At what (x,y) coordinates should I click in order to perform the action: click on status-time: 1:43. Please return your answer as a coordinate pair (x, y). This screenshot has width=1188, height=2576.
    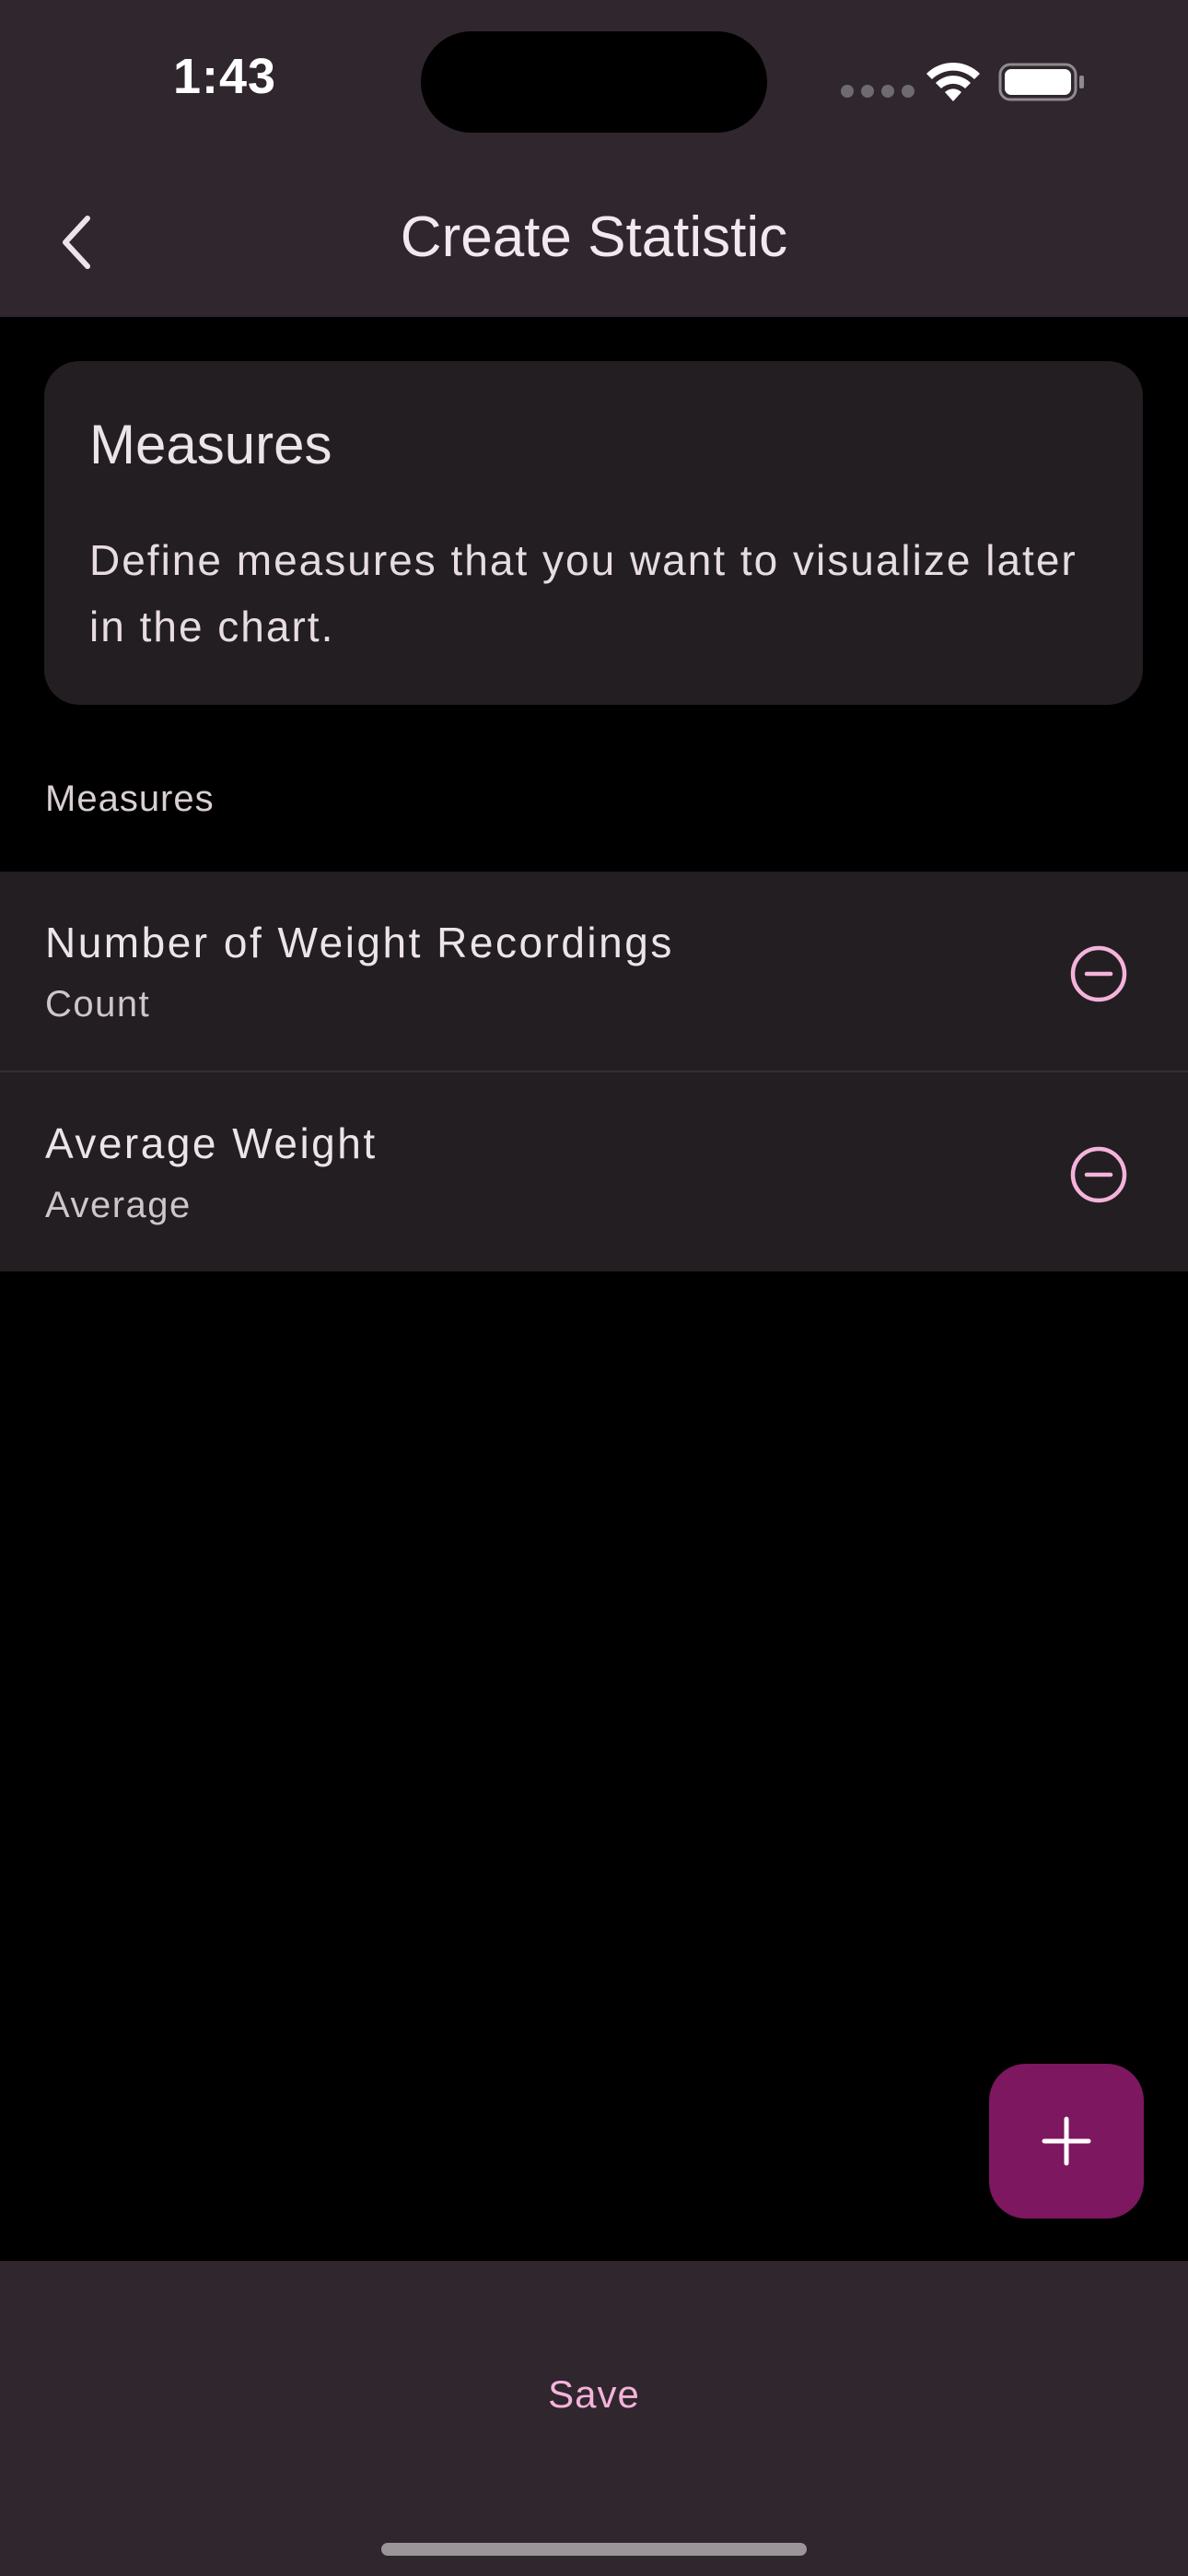
    Looking at the image, I should click on (225, 76).